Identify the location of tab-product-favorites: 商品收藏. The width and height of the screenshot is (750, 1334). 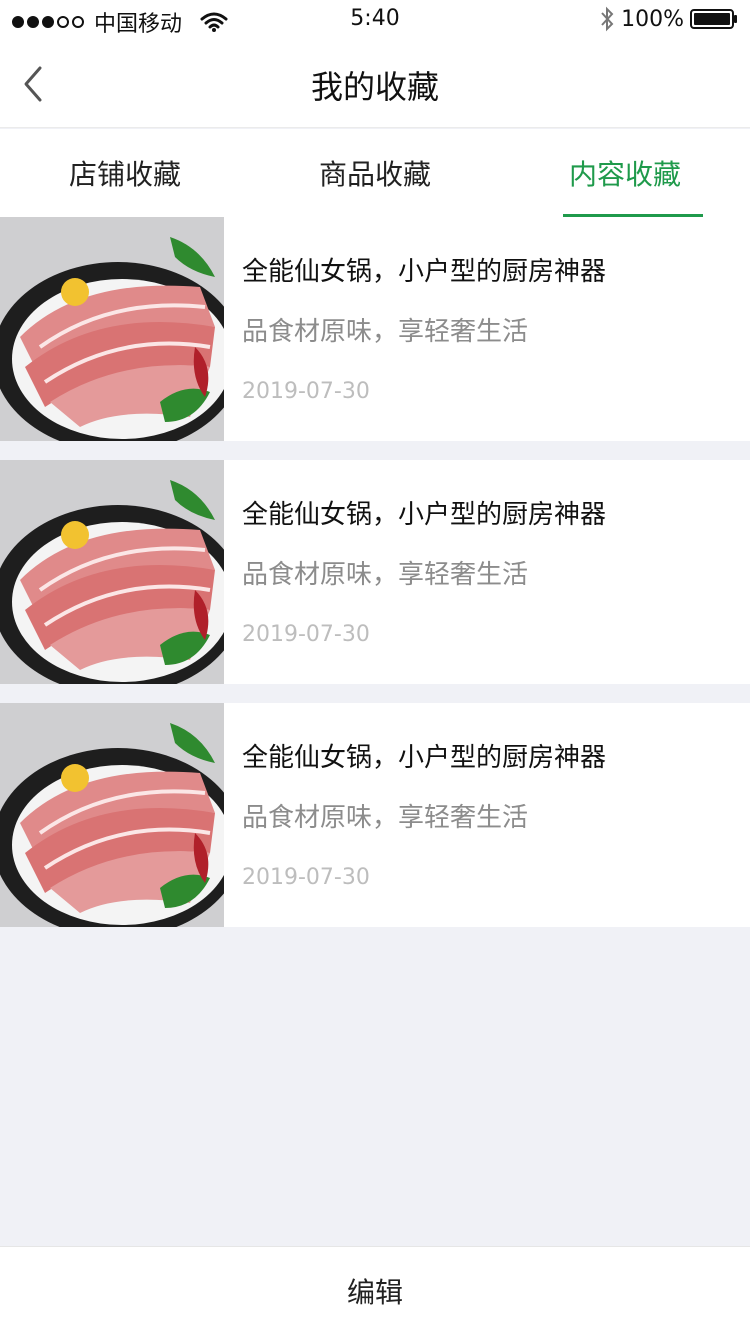
(375, 173).